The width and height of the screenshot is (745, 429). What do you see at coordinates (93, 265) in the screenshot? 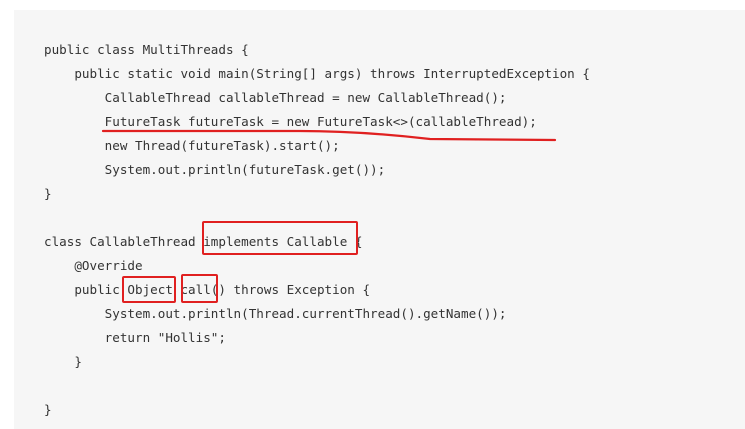
I see `code-line-10: @Override` at bounding box center [93, 265].